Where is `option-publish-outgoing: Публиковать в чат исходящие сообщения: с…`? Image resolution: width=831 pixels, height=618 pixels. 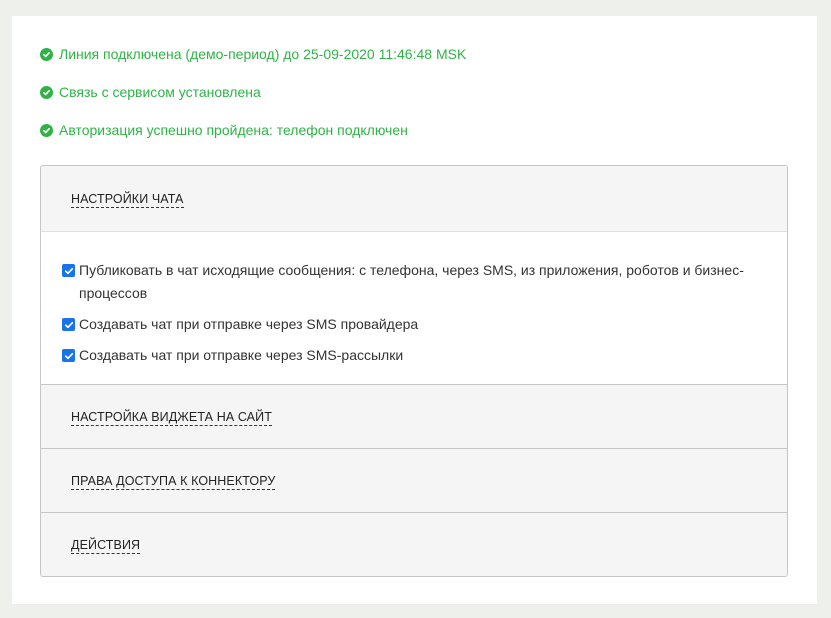
option-publish-outgoing: Публиковать в чат исходящие сообщения: с… is located at coordinates (412, 282).